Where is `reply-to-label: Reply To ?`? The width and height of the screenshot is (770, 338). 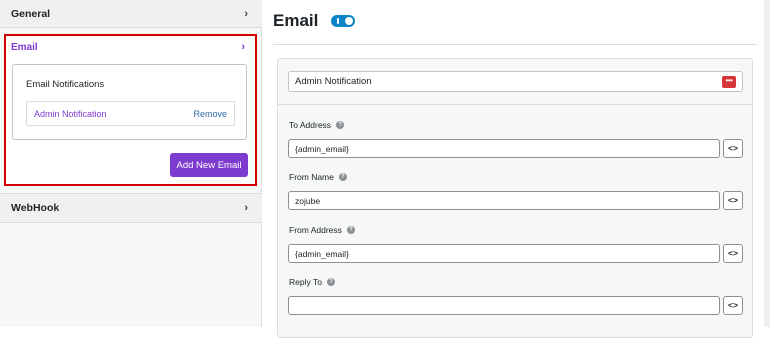 reply-to-label: Reply To ? is located at coordinates (312, 282).